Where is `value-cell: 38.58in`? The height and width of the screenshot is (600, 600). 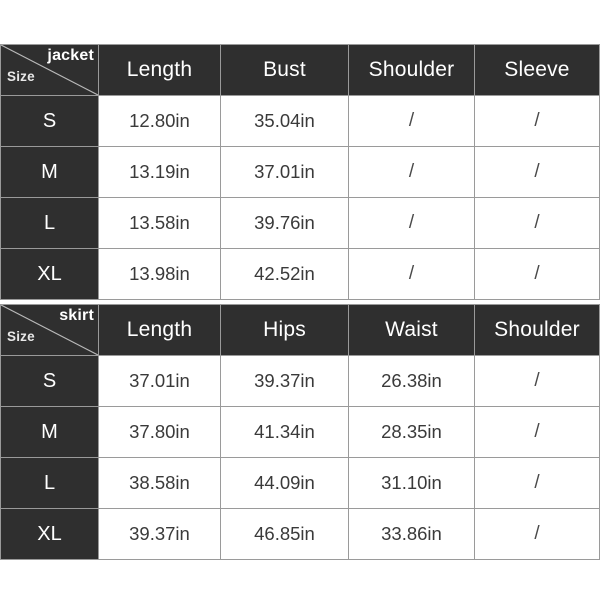
value-cell: 38.58in is located at coordinates (159, 483).